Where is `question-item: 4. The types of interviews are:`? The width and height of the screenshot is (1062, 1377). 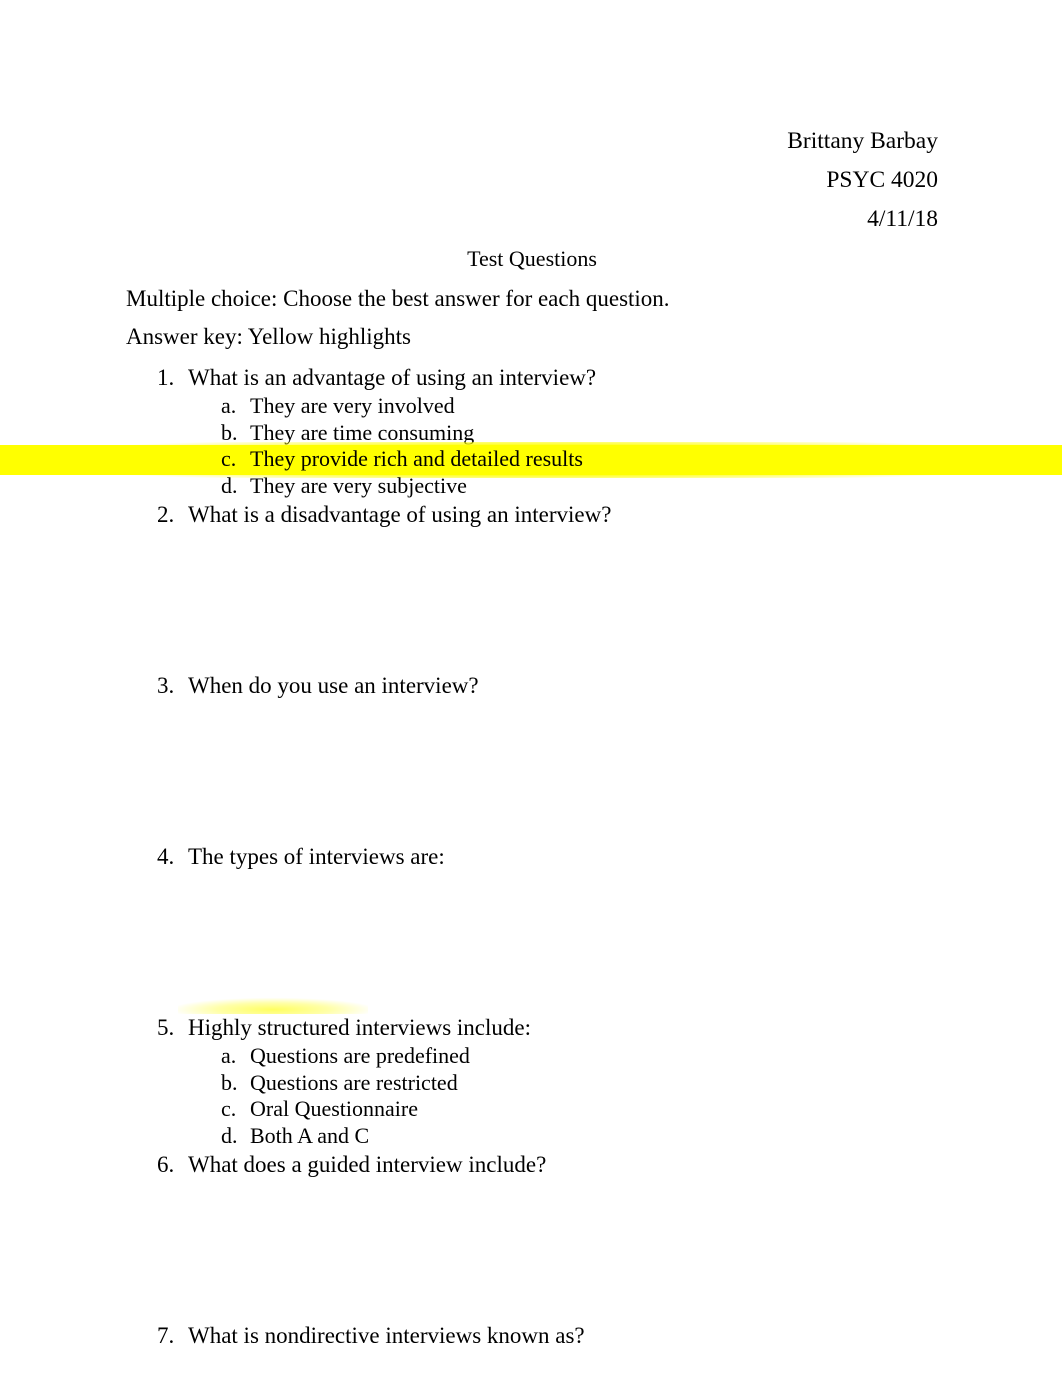
question-item: 4. The types of interviews are: is located at coordinates (531, 926).